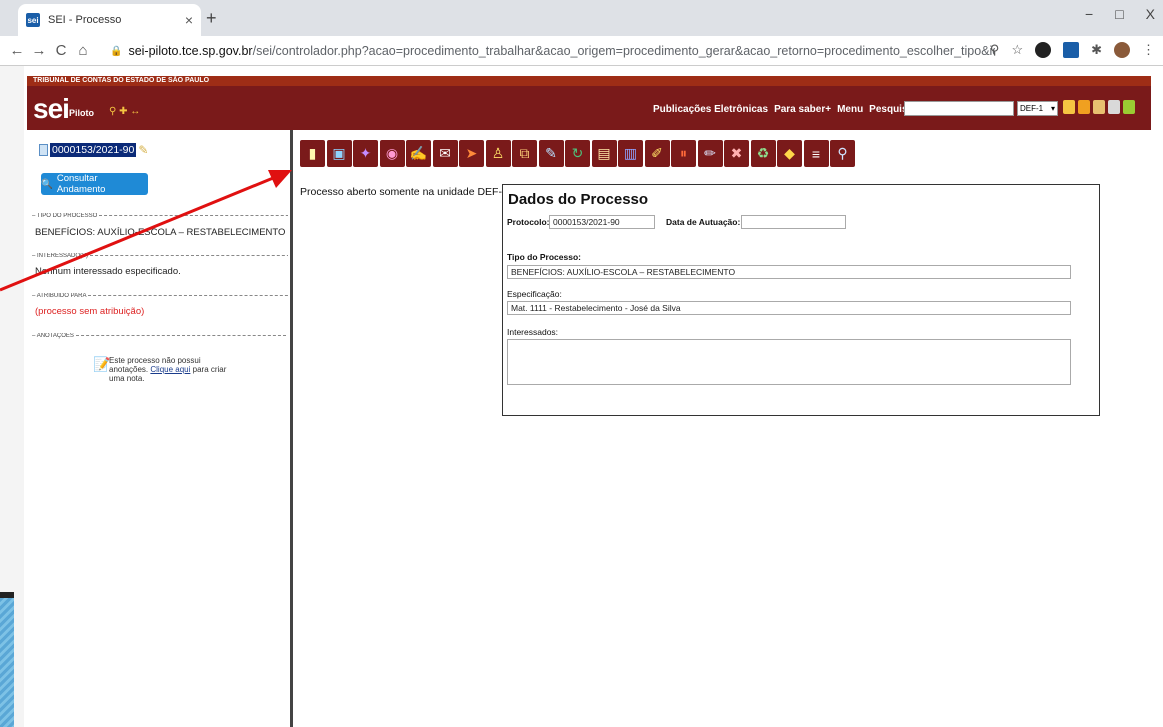 The width and height of the screenshot is (1163, 727). I want to click on send-email-icon: ✉, so click(445, 153).